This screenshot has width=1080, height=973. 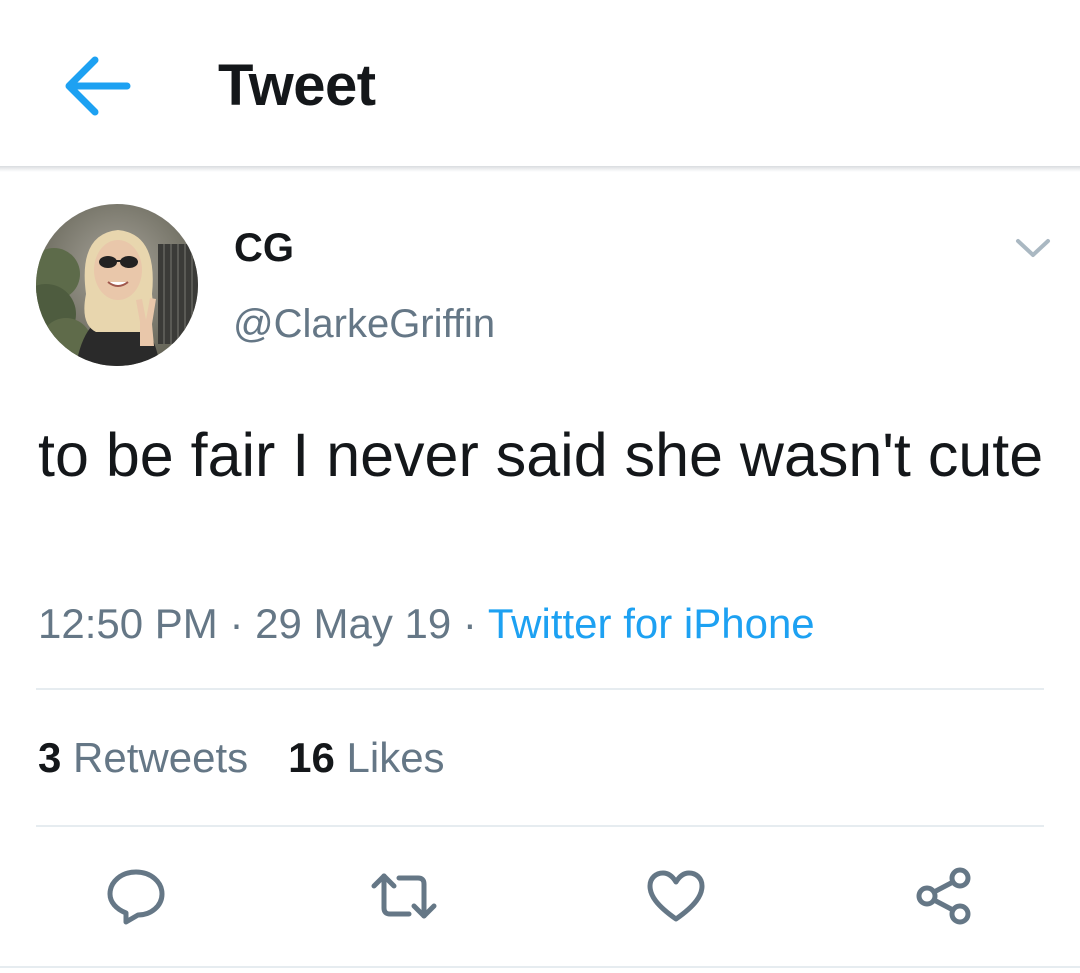 I want to click on share-button, so click(x=944, y=896).